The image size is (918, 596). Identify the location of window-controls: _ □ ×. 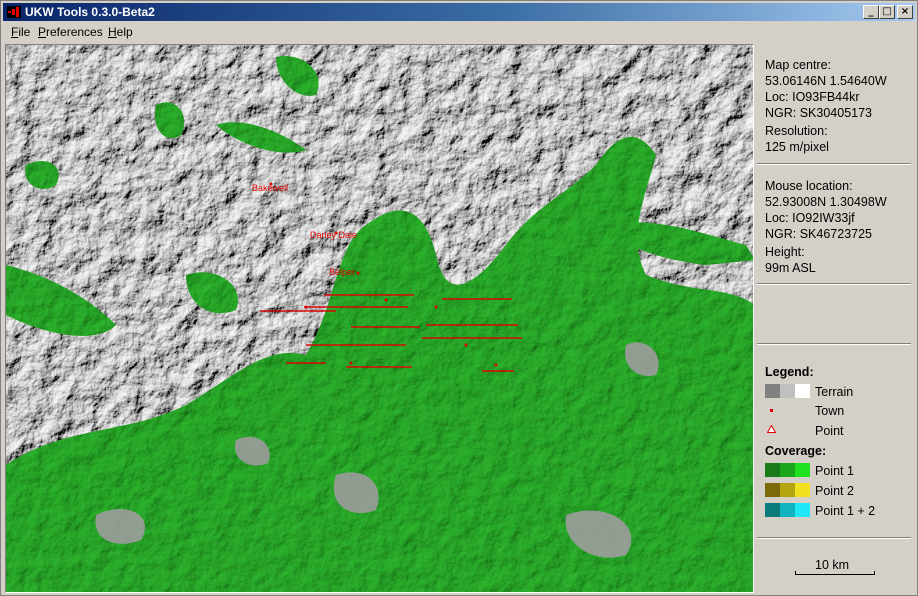
(888, 12).